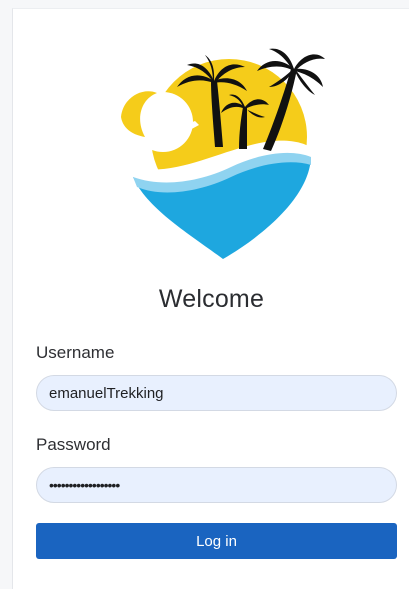 The width and height of the screenshot is (409, 589). Describe the element at coordinates (216, 393) in the screenshot. I see `username-field` at that location.